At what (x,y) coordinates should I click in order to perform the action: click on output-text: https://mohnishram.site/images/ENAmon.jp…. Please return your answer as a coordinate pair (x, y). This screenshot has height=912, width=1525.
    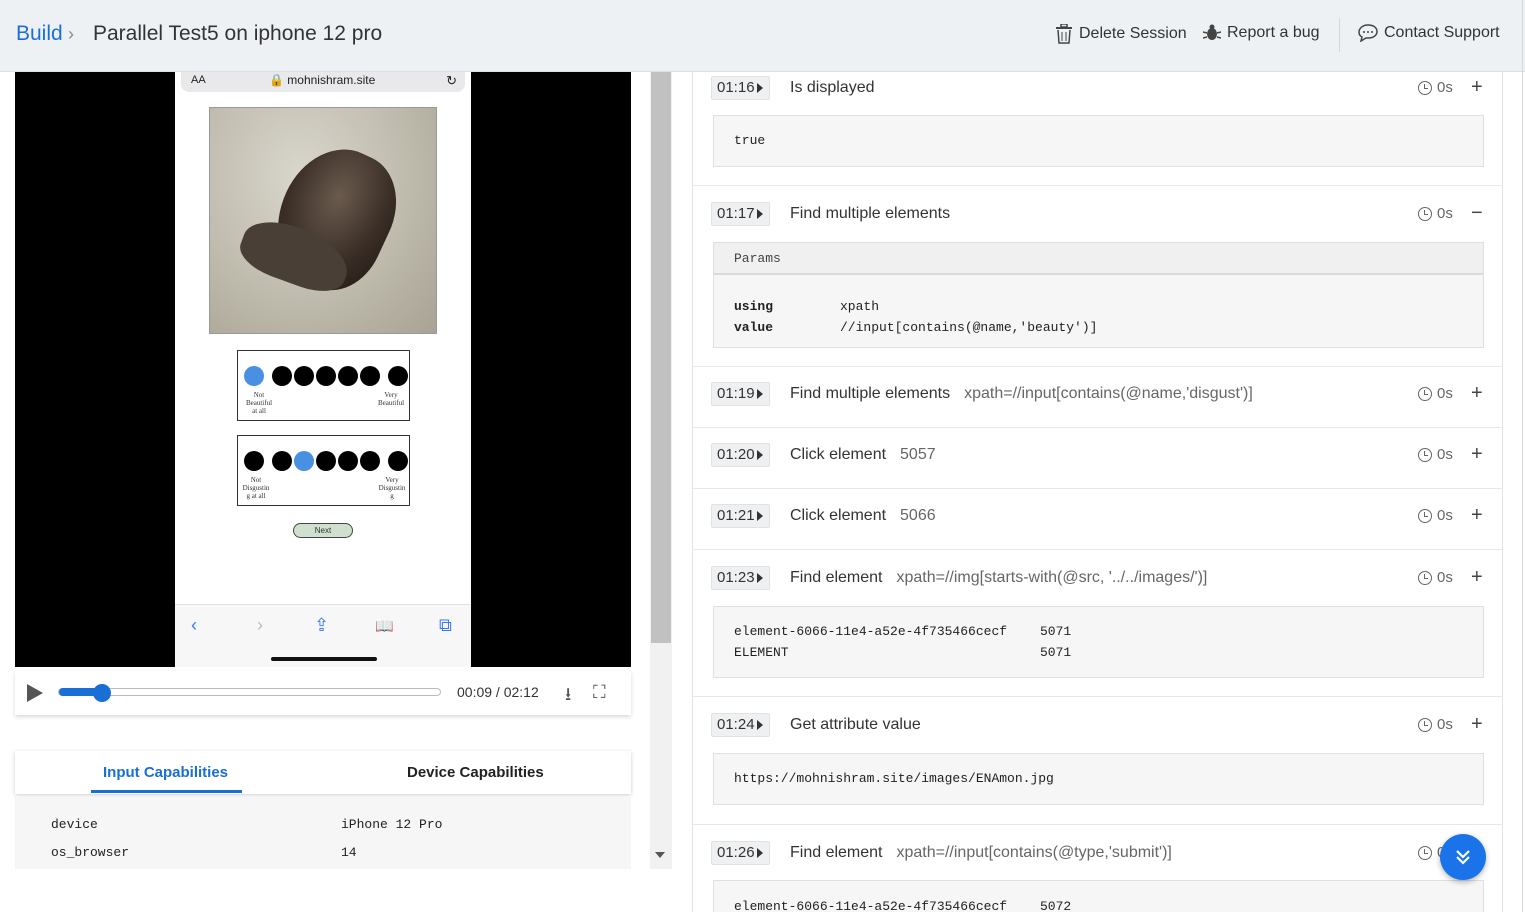
    Looking at the image, I should click on (894, 778).